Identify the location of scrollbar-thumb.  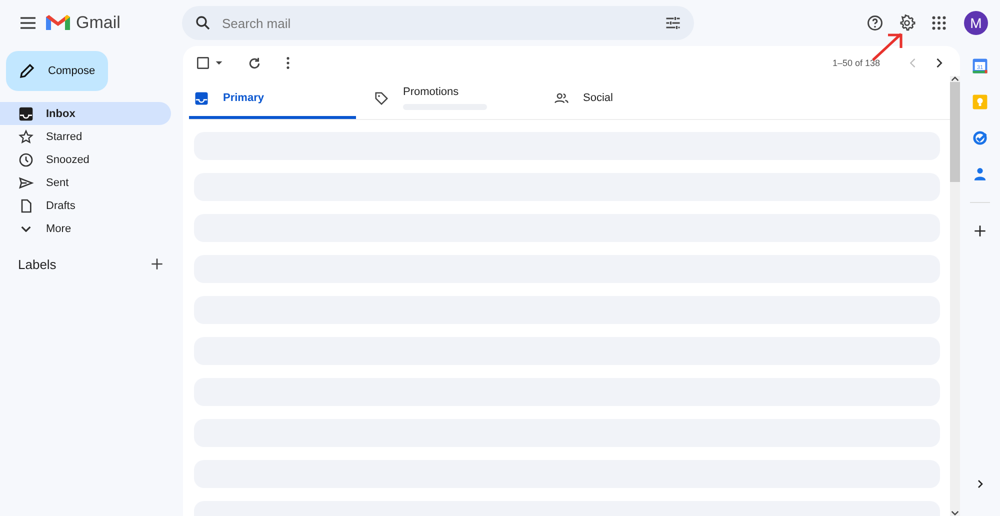
(955, 132).